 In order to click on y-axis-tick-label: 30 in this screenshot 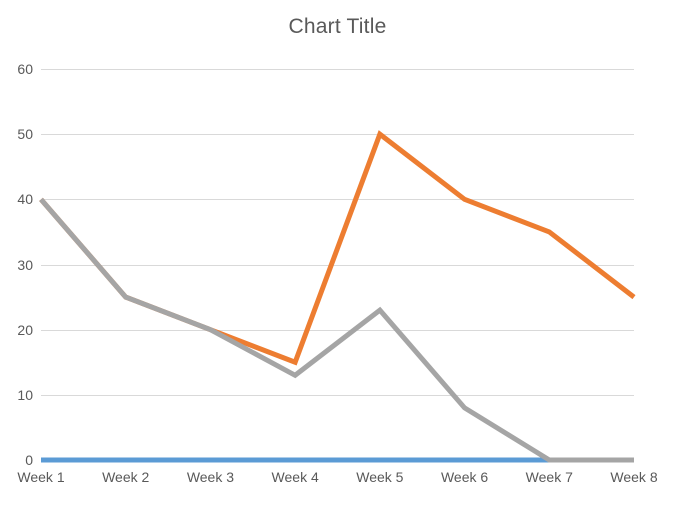, I will do `click(25, 264)`.